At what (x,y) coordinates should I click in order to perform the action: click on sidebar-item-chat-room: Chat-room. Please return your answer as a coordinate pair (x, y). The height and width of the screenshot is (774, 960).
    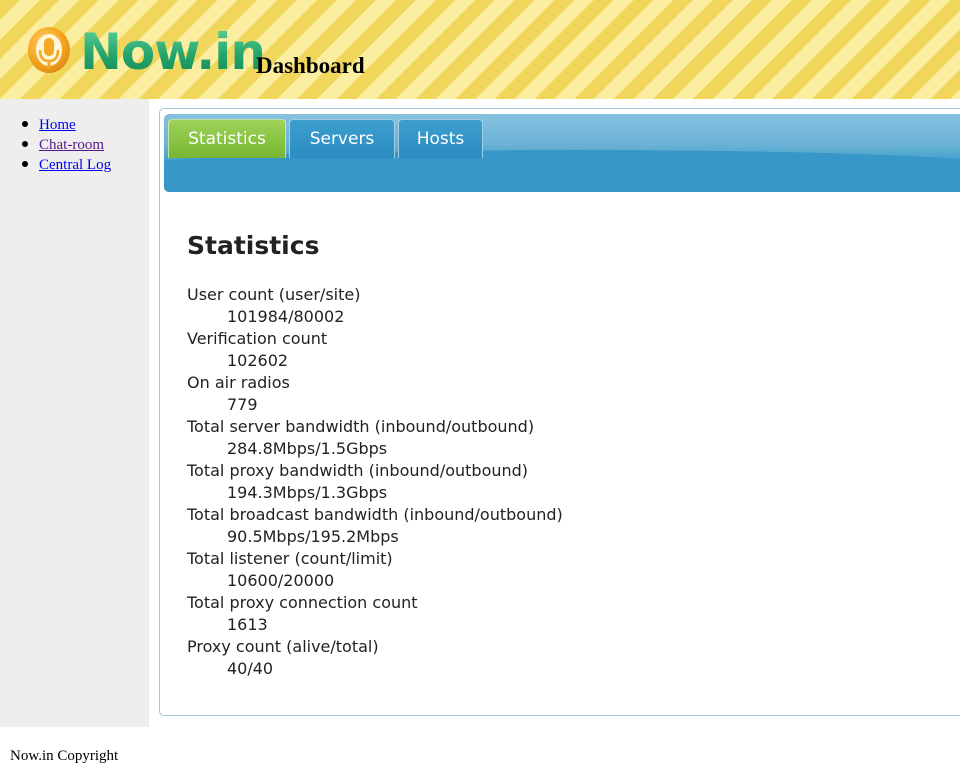
    Looking at the image, I should click on (66, 145).